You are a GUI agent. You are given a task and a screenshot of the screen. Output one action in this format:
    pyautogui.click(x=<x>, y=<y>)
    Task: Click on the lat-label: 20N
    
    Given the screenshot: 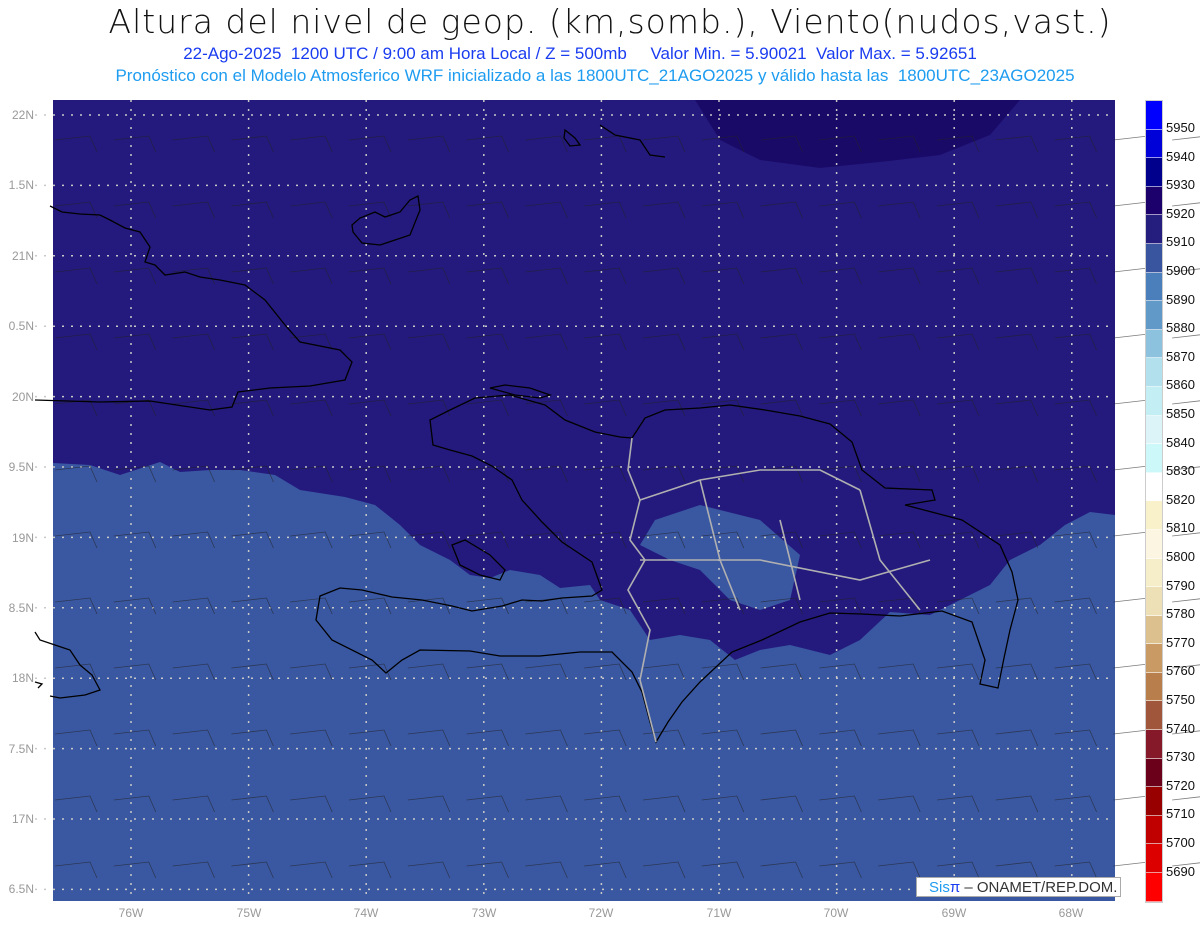 What is the action you would take?
    pyautogui.click(x=22, y=397)
    